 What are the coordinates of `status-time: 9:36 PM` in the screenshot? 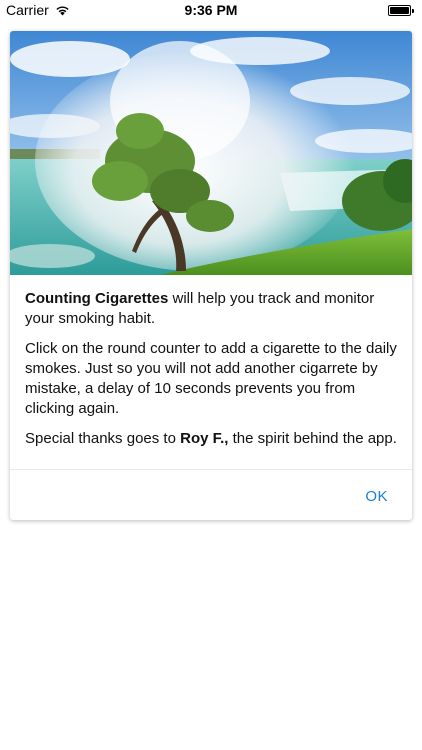 It's located at (211, 10).